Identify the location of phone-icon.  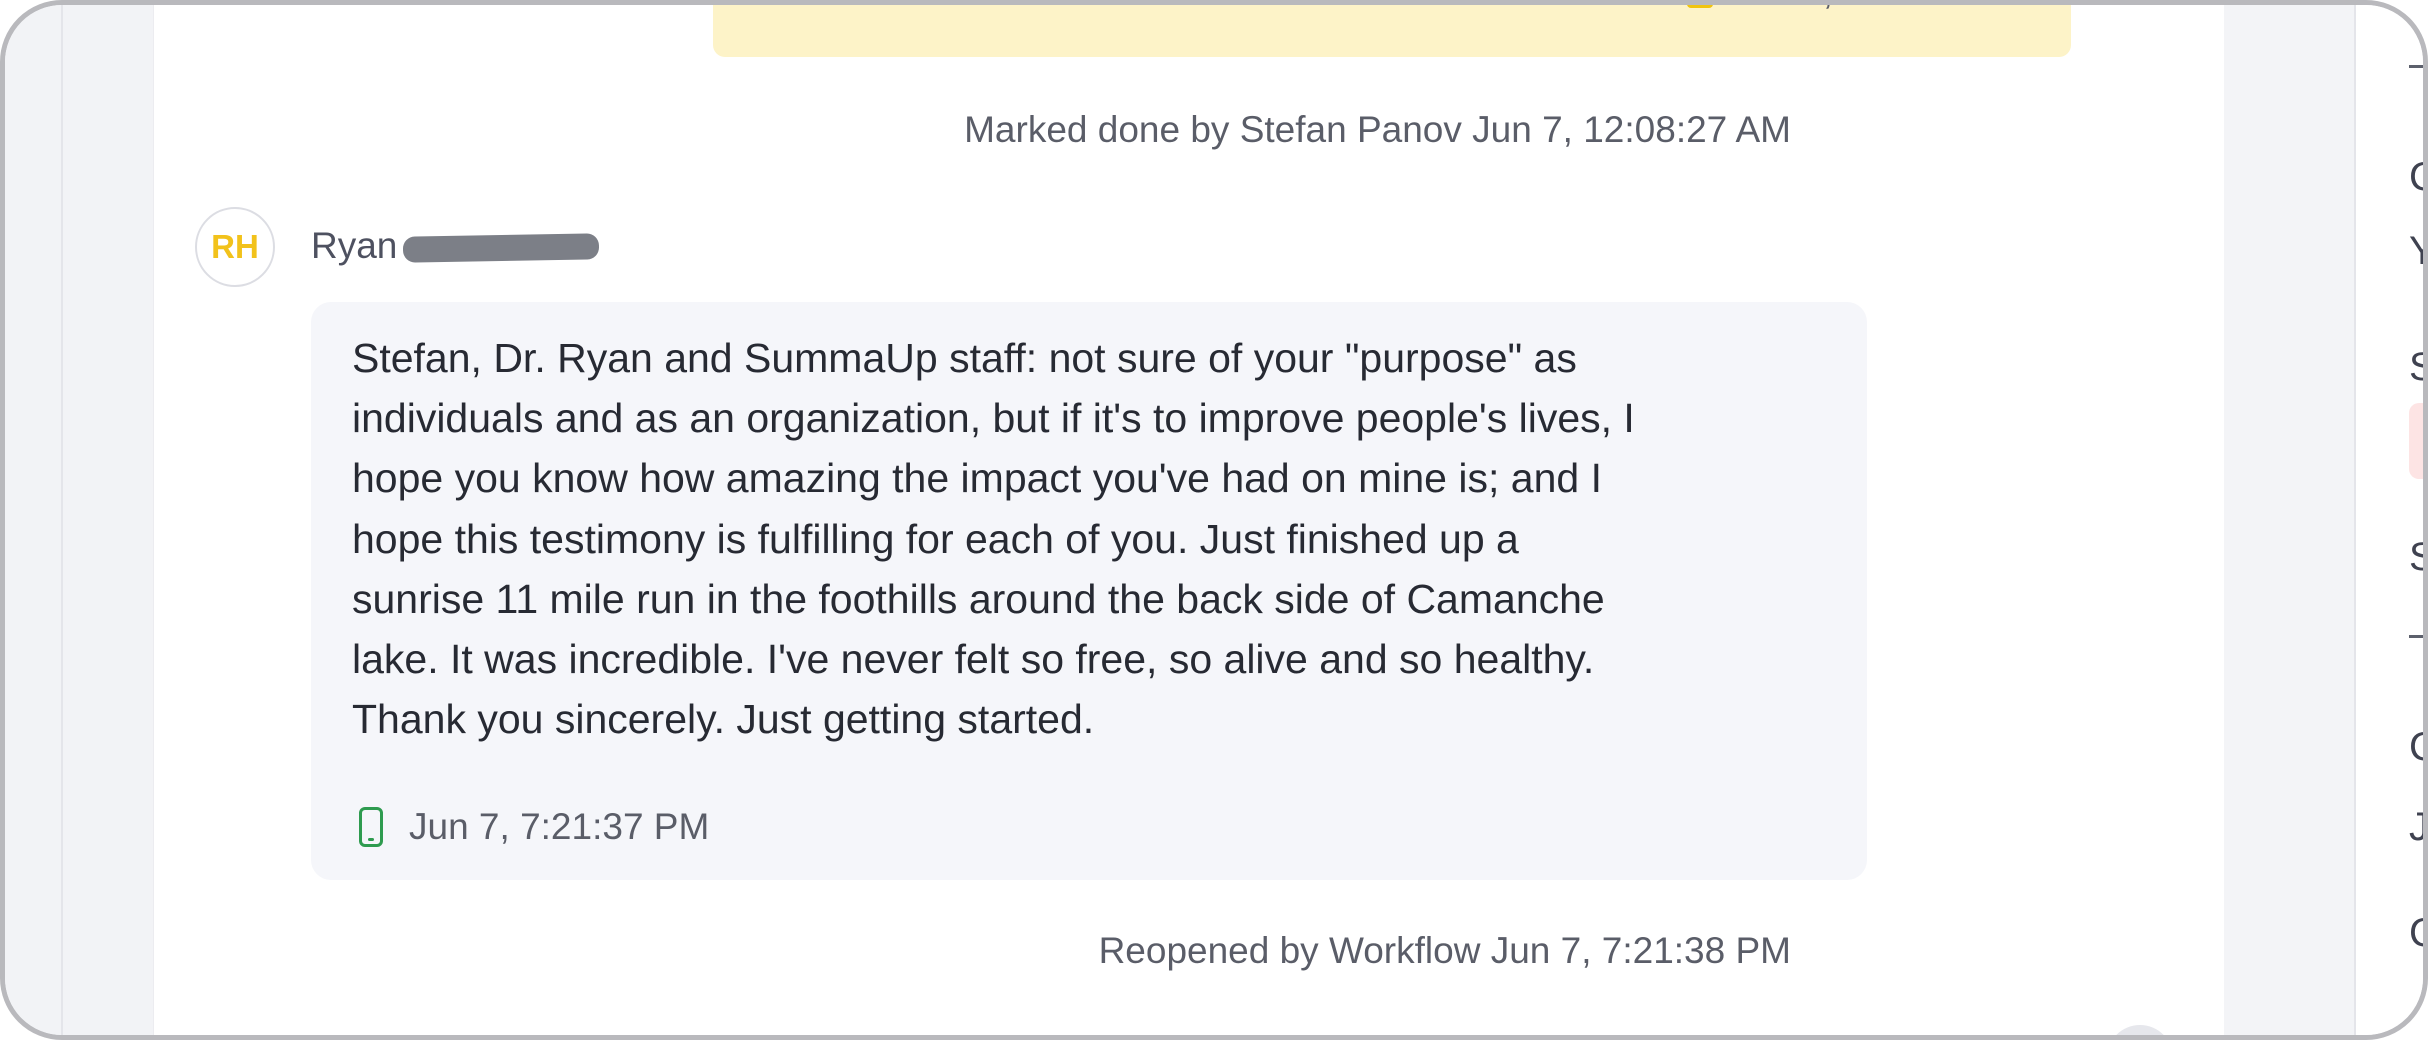
(371, 827).